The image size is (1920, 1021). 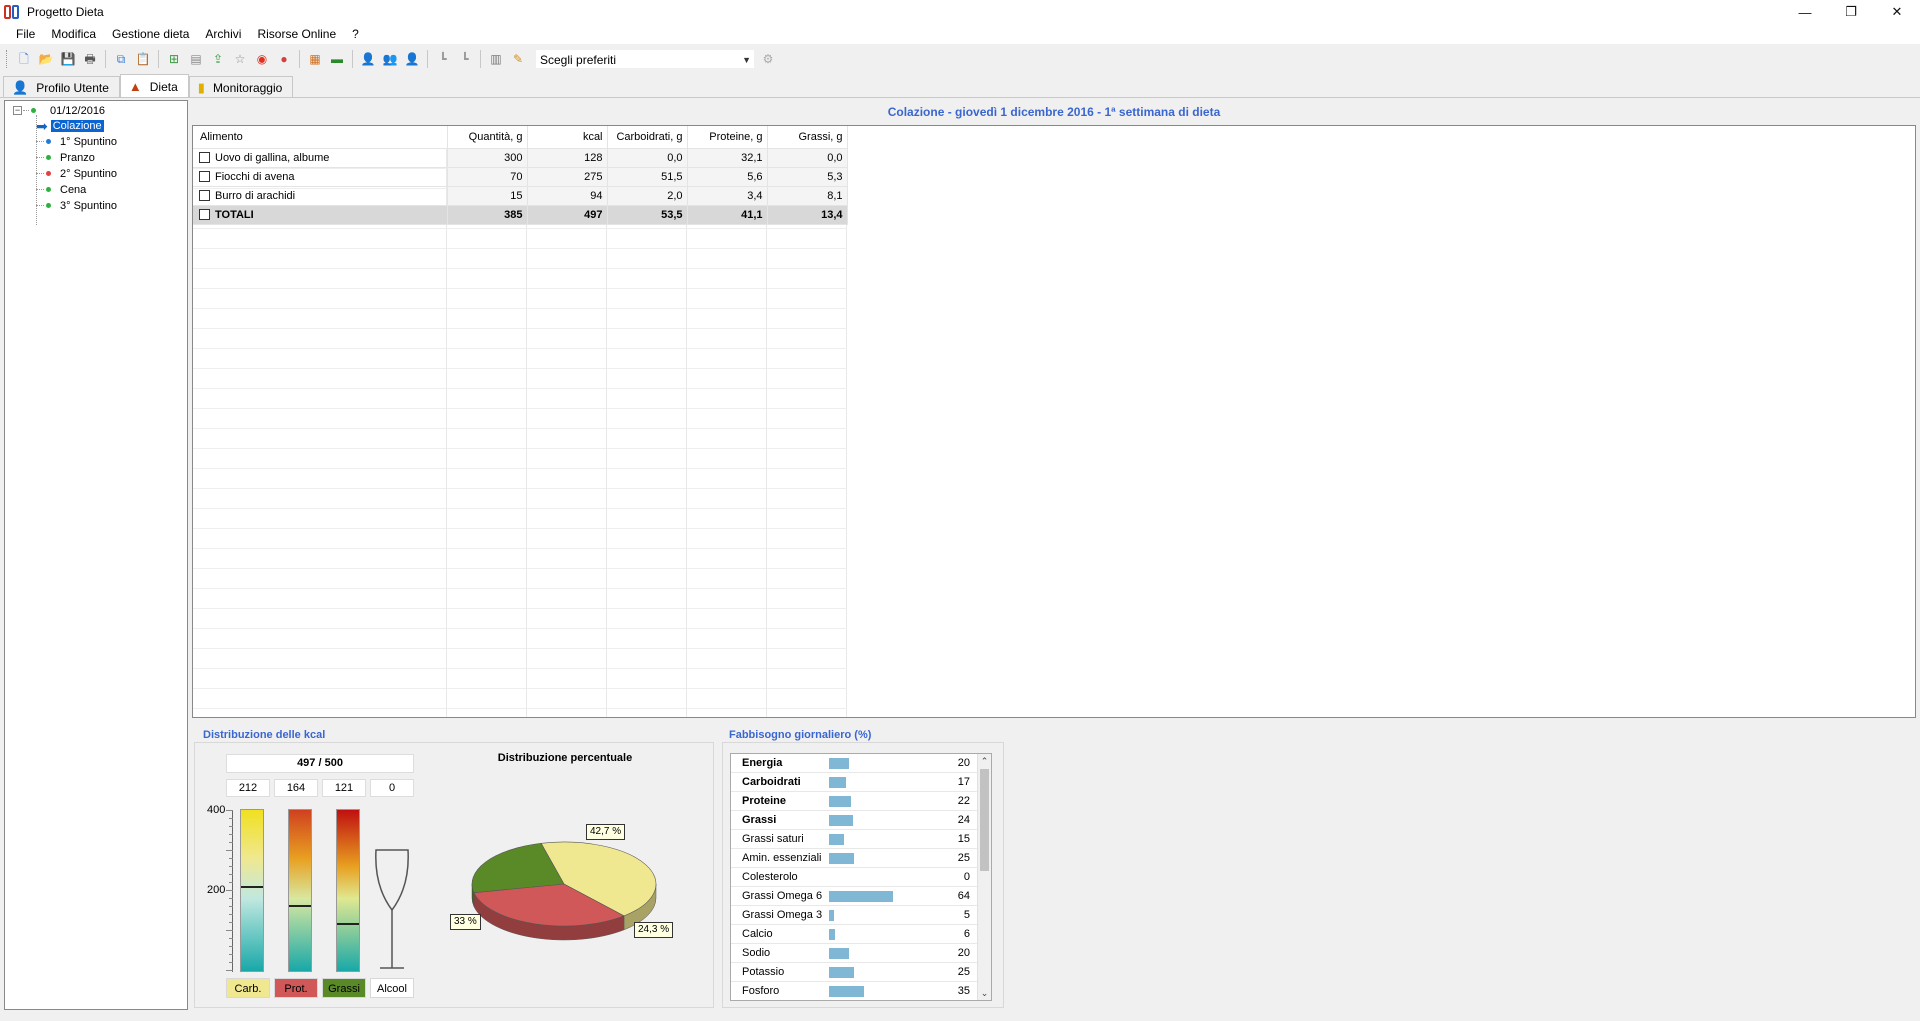 What do you see at coordinates (252, 890) in the screenshot?
I see `carb-bar` at bounding box center [252, 890].